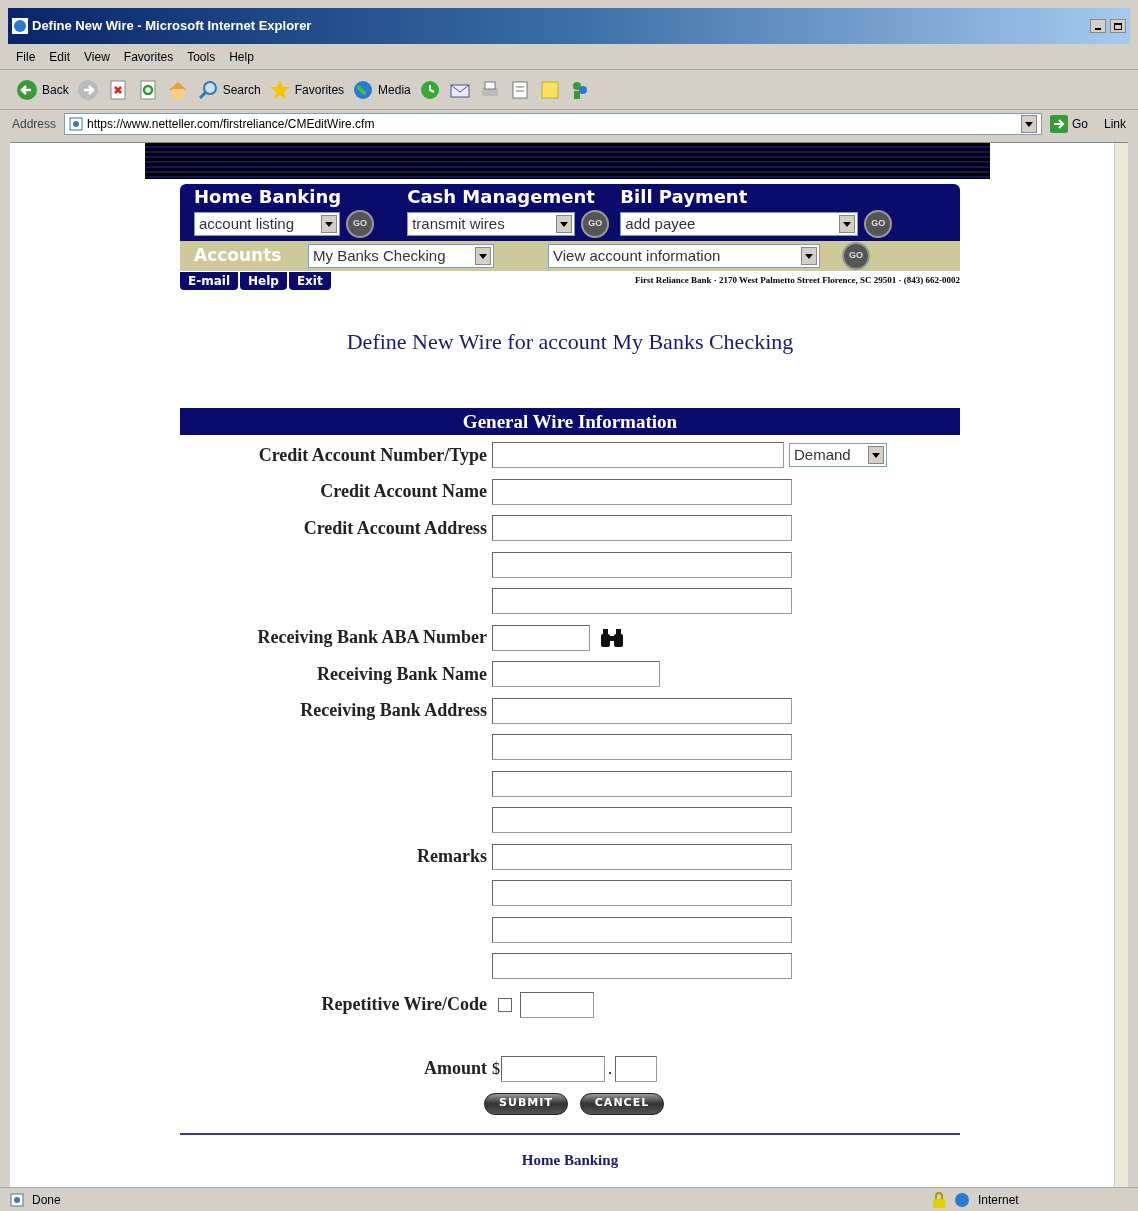 The image size is (1138, 1211). What do you see at coordinates (42, 89) in the screenshot?
I see `toolbar-button: Back` at bounding box center [42, 89].